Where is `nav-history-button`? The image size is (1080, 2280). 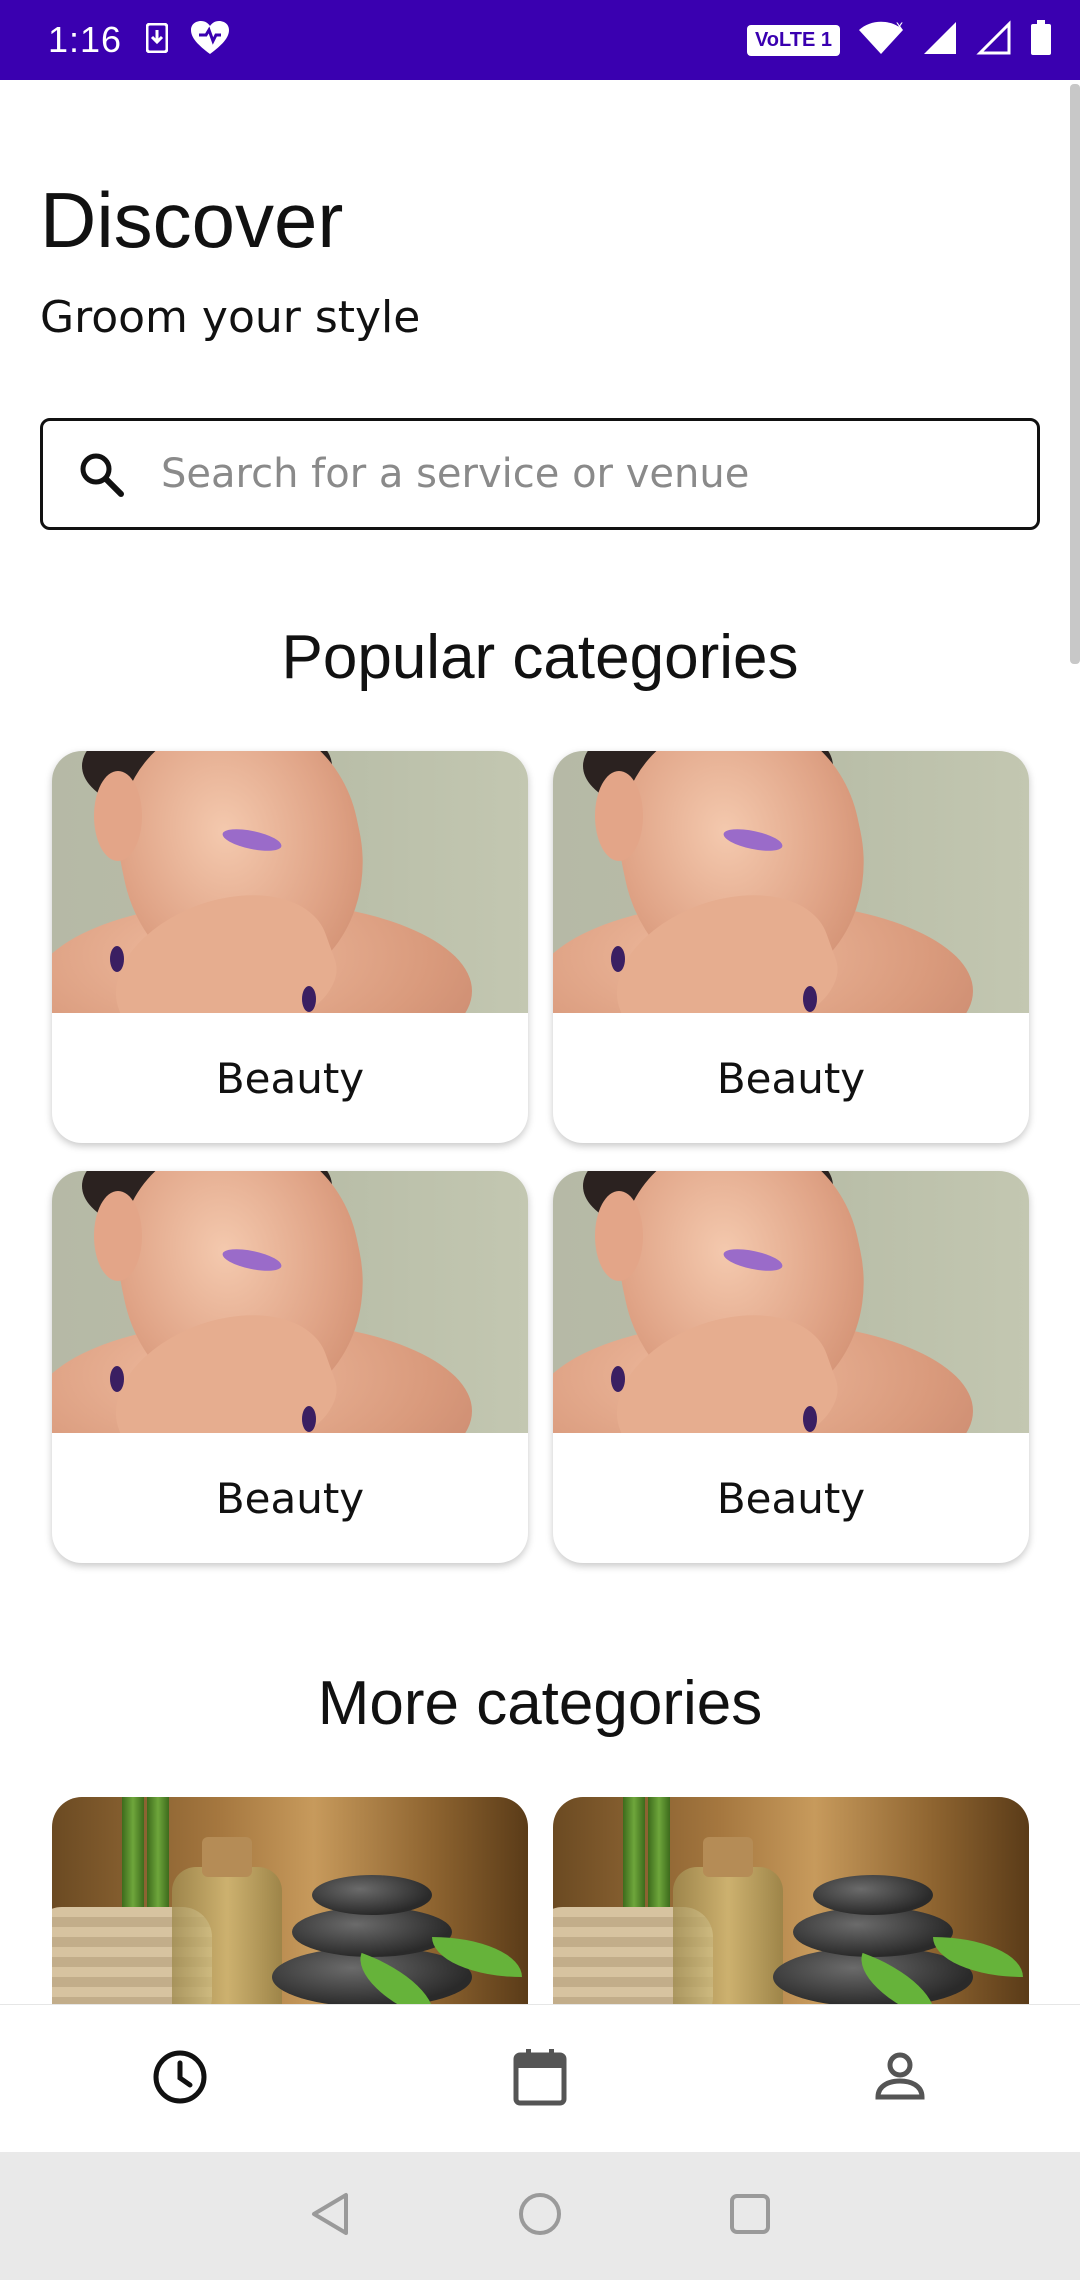 nav-history-button is located at coordinates (180, 2079).